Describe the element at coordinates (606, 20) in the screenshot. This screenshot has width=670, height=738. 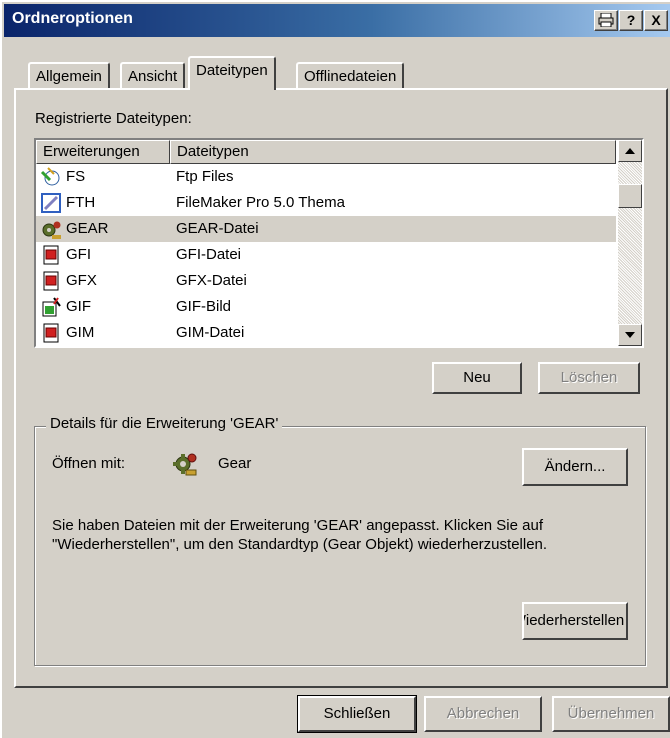
I see `print-icon` at that location.